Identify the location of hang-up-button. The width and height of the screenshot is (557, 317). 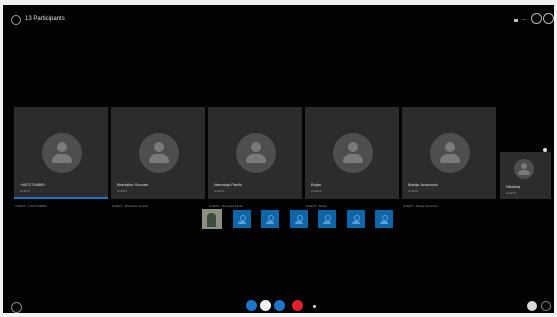
(297, 305).